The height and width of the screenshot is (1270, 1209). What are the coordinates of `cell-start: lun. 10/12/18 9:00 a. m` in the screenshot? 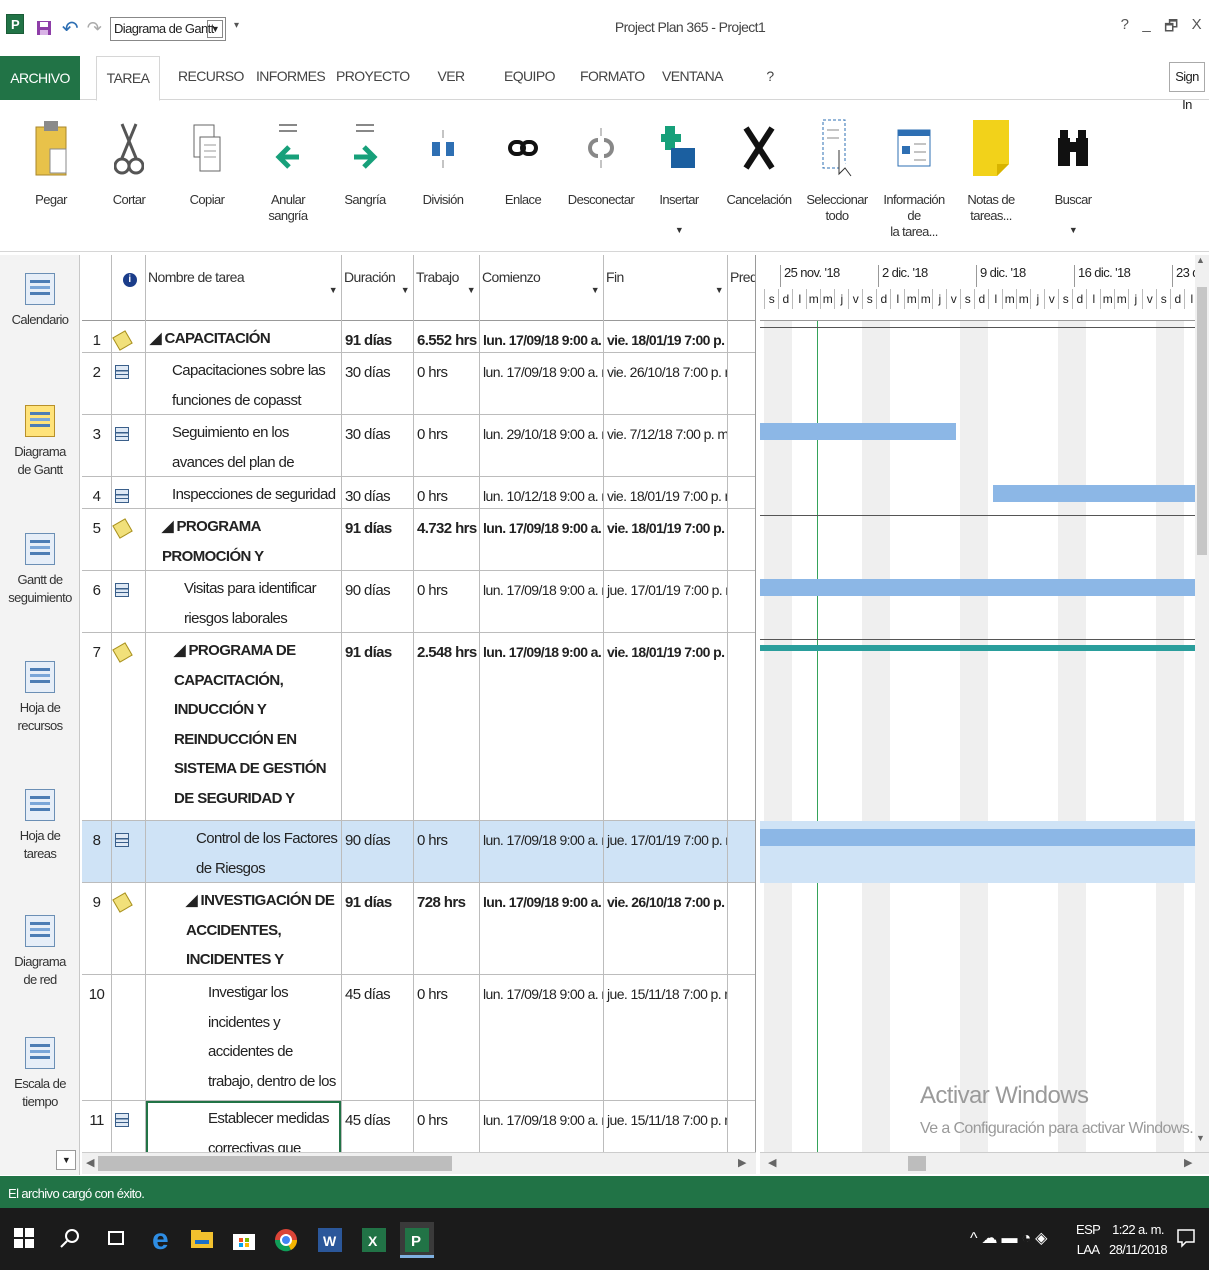 It's located at (542, 492).